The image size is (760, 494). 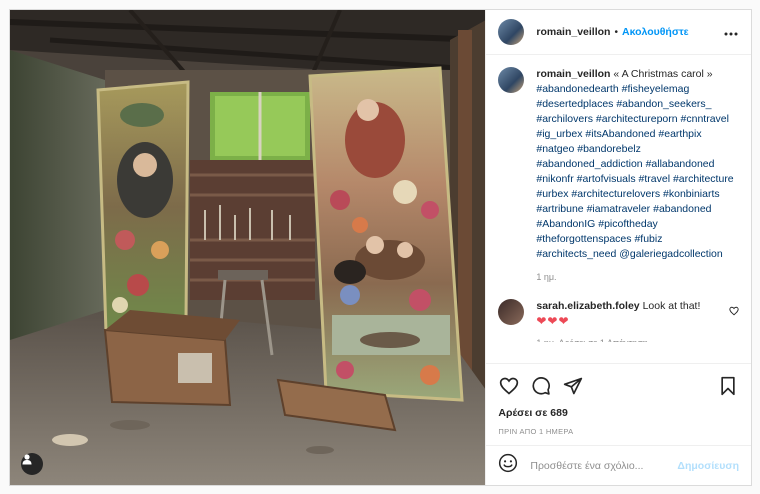 I want to click on hashtag-link: #travel, so click(x=655, y=179).